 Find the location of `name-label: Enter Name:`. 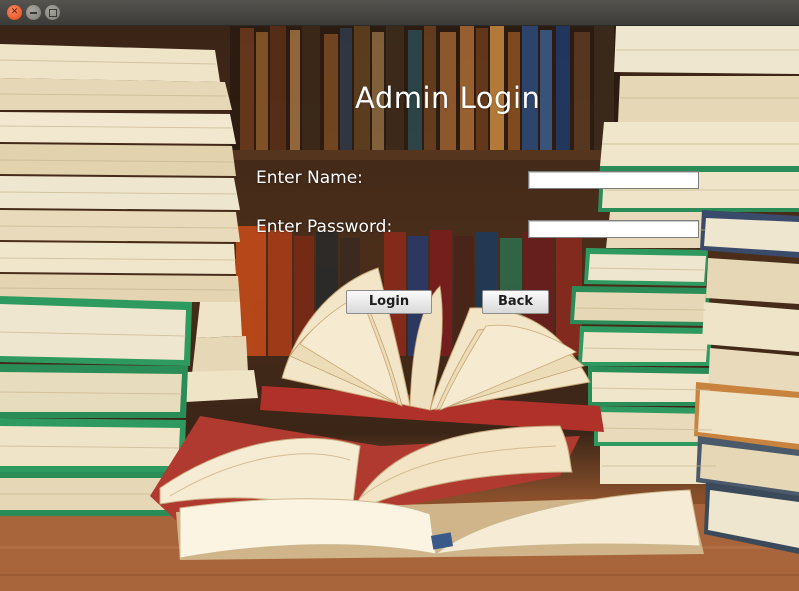

name-label: Enter Name: is located at coordinates (309, 178).